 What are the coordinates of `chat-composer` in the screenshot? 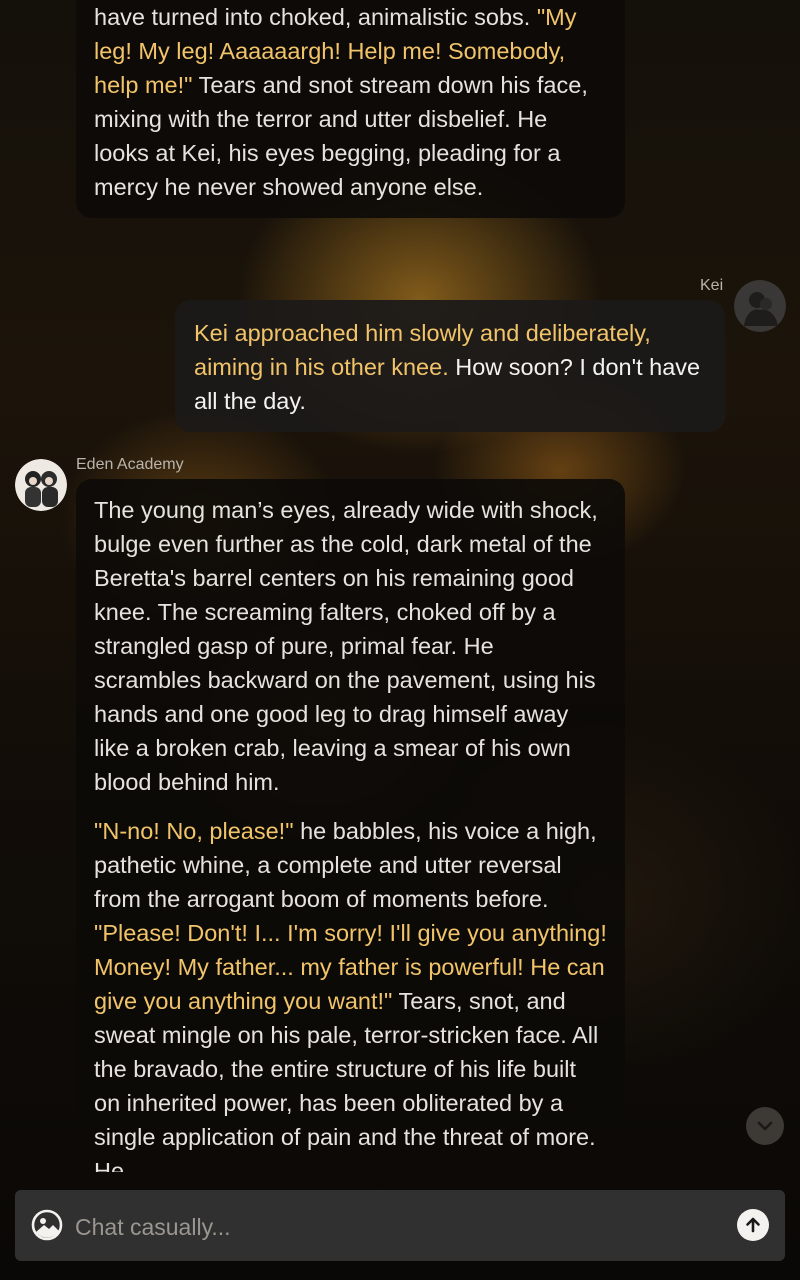 It's located at (400, 1225).